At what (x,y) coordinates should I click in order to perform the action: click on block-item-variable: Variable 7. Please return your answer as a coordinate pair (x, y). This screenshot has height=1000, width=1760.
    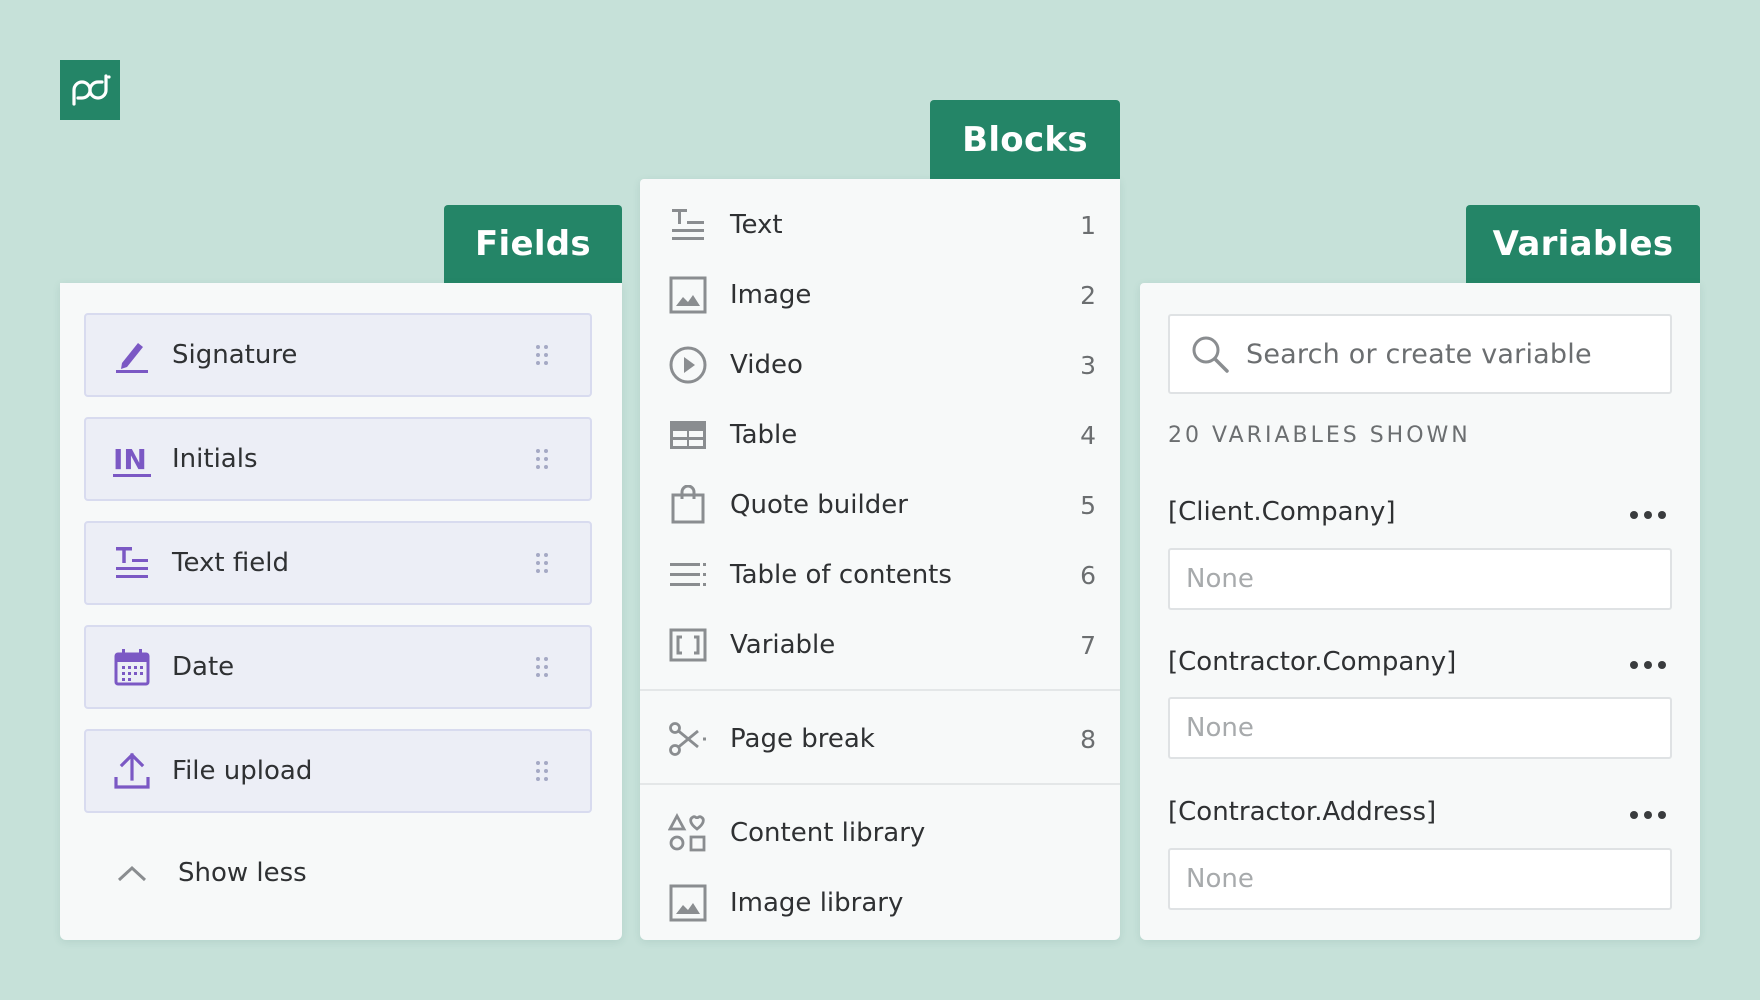
    Looking at the image, I should click on (880, 645).